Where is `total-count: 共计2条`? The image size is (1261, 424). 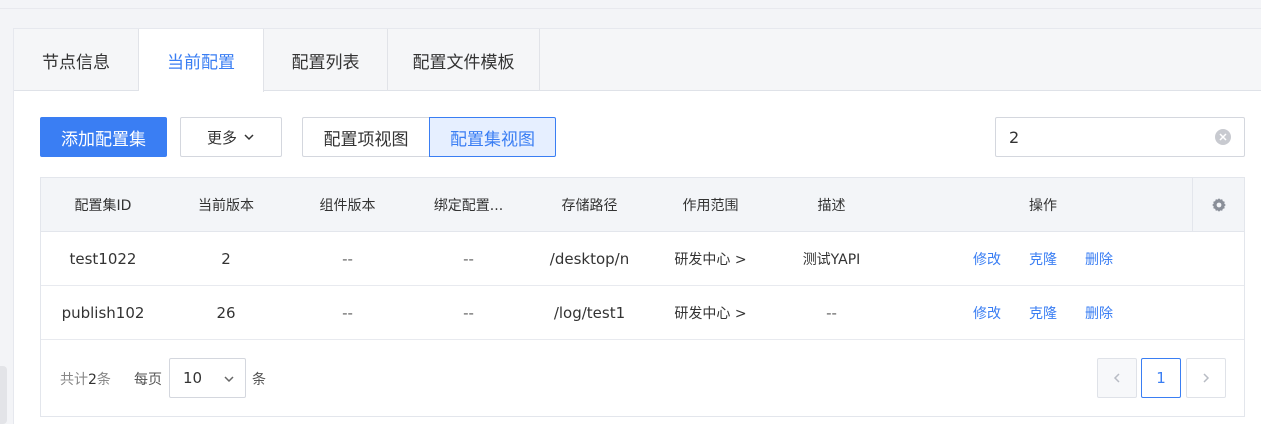 total-count: 共计2条 is located at coordinates (85, 379).